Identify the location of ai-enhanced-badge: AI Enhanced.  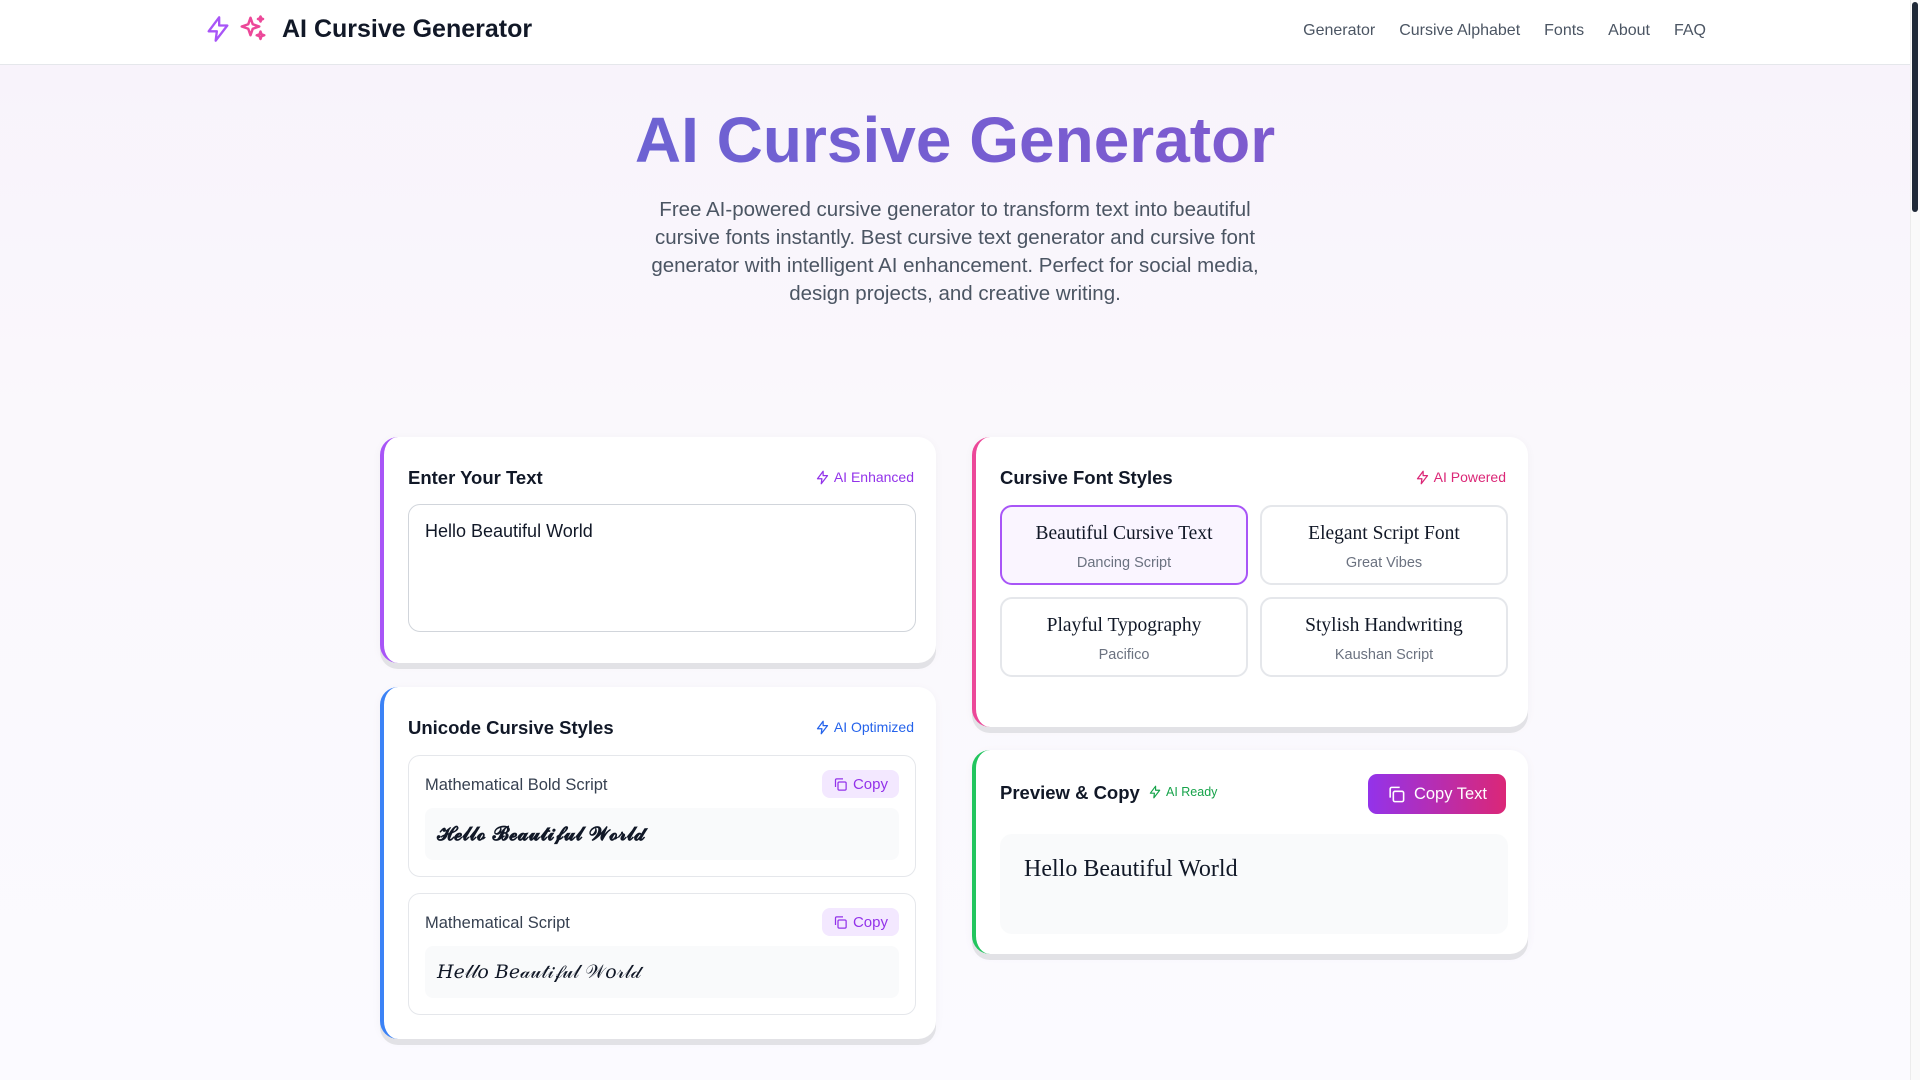
(864, 477).